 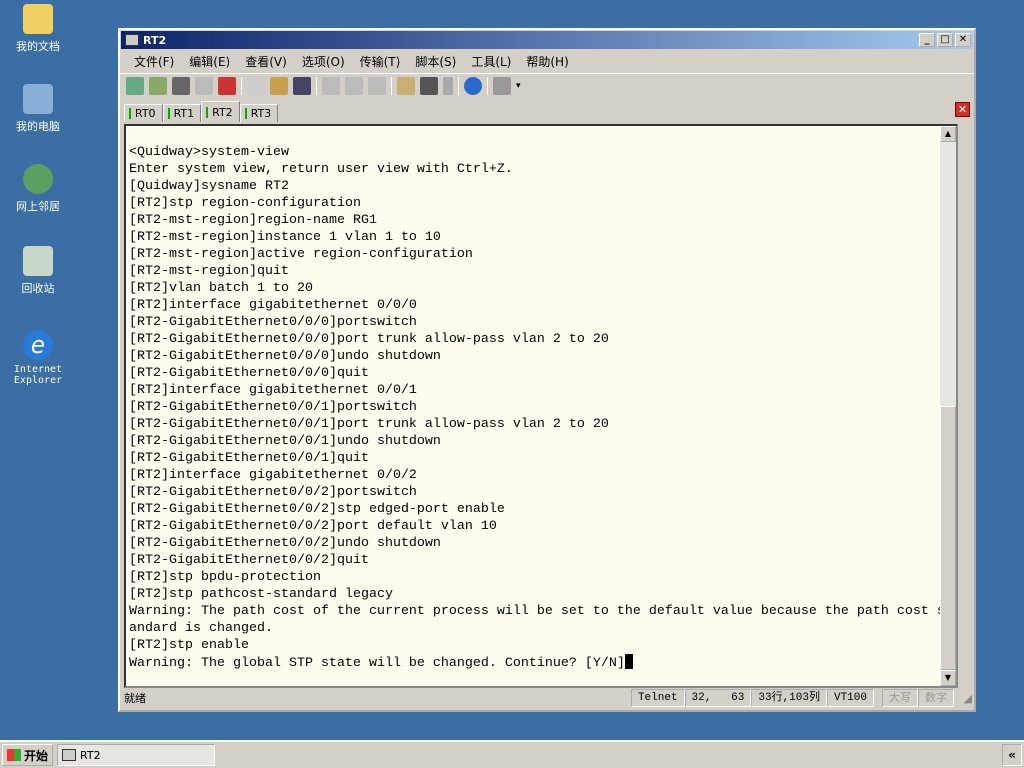 I want to click on tab-rt1: RT1, so click(x=182, y=113).